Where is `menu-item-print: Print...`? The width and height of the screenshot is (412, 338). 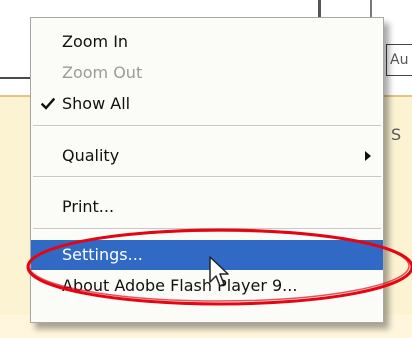
menu-item-print: Print... is located at coordinates (207, 207).